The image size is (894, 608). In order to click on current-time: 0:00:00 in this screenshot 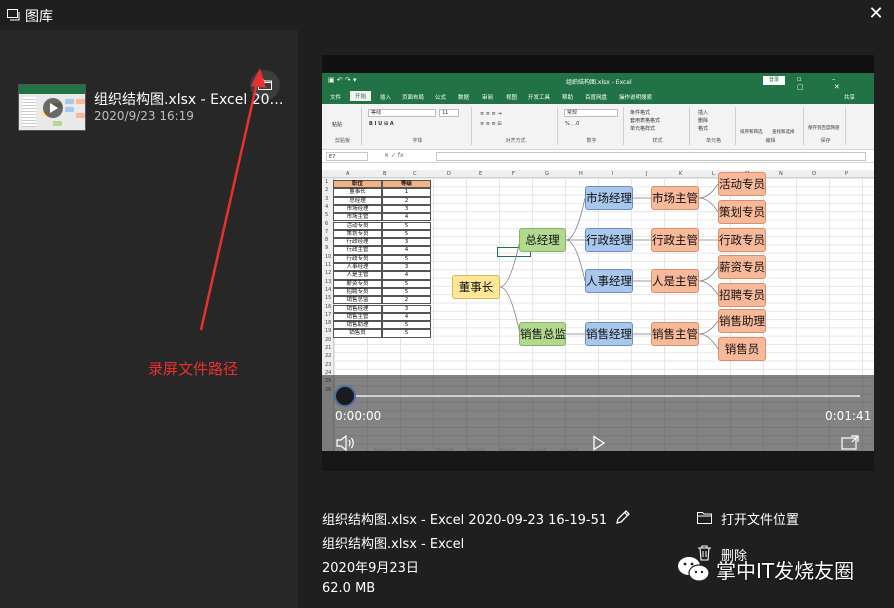, I will do `click(358, 416)`.